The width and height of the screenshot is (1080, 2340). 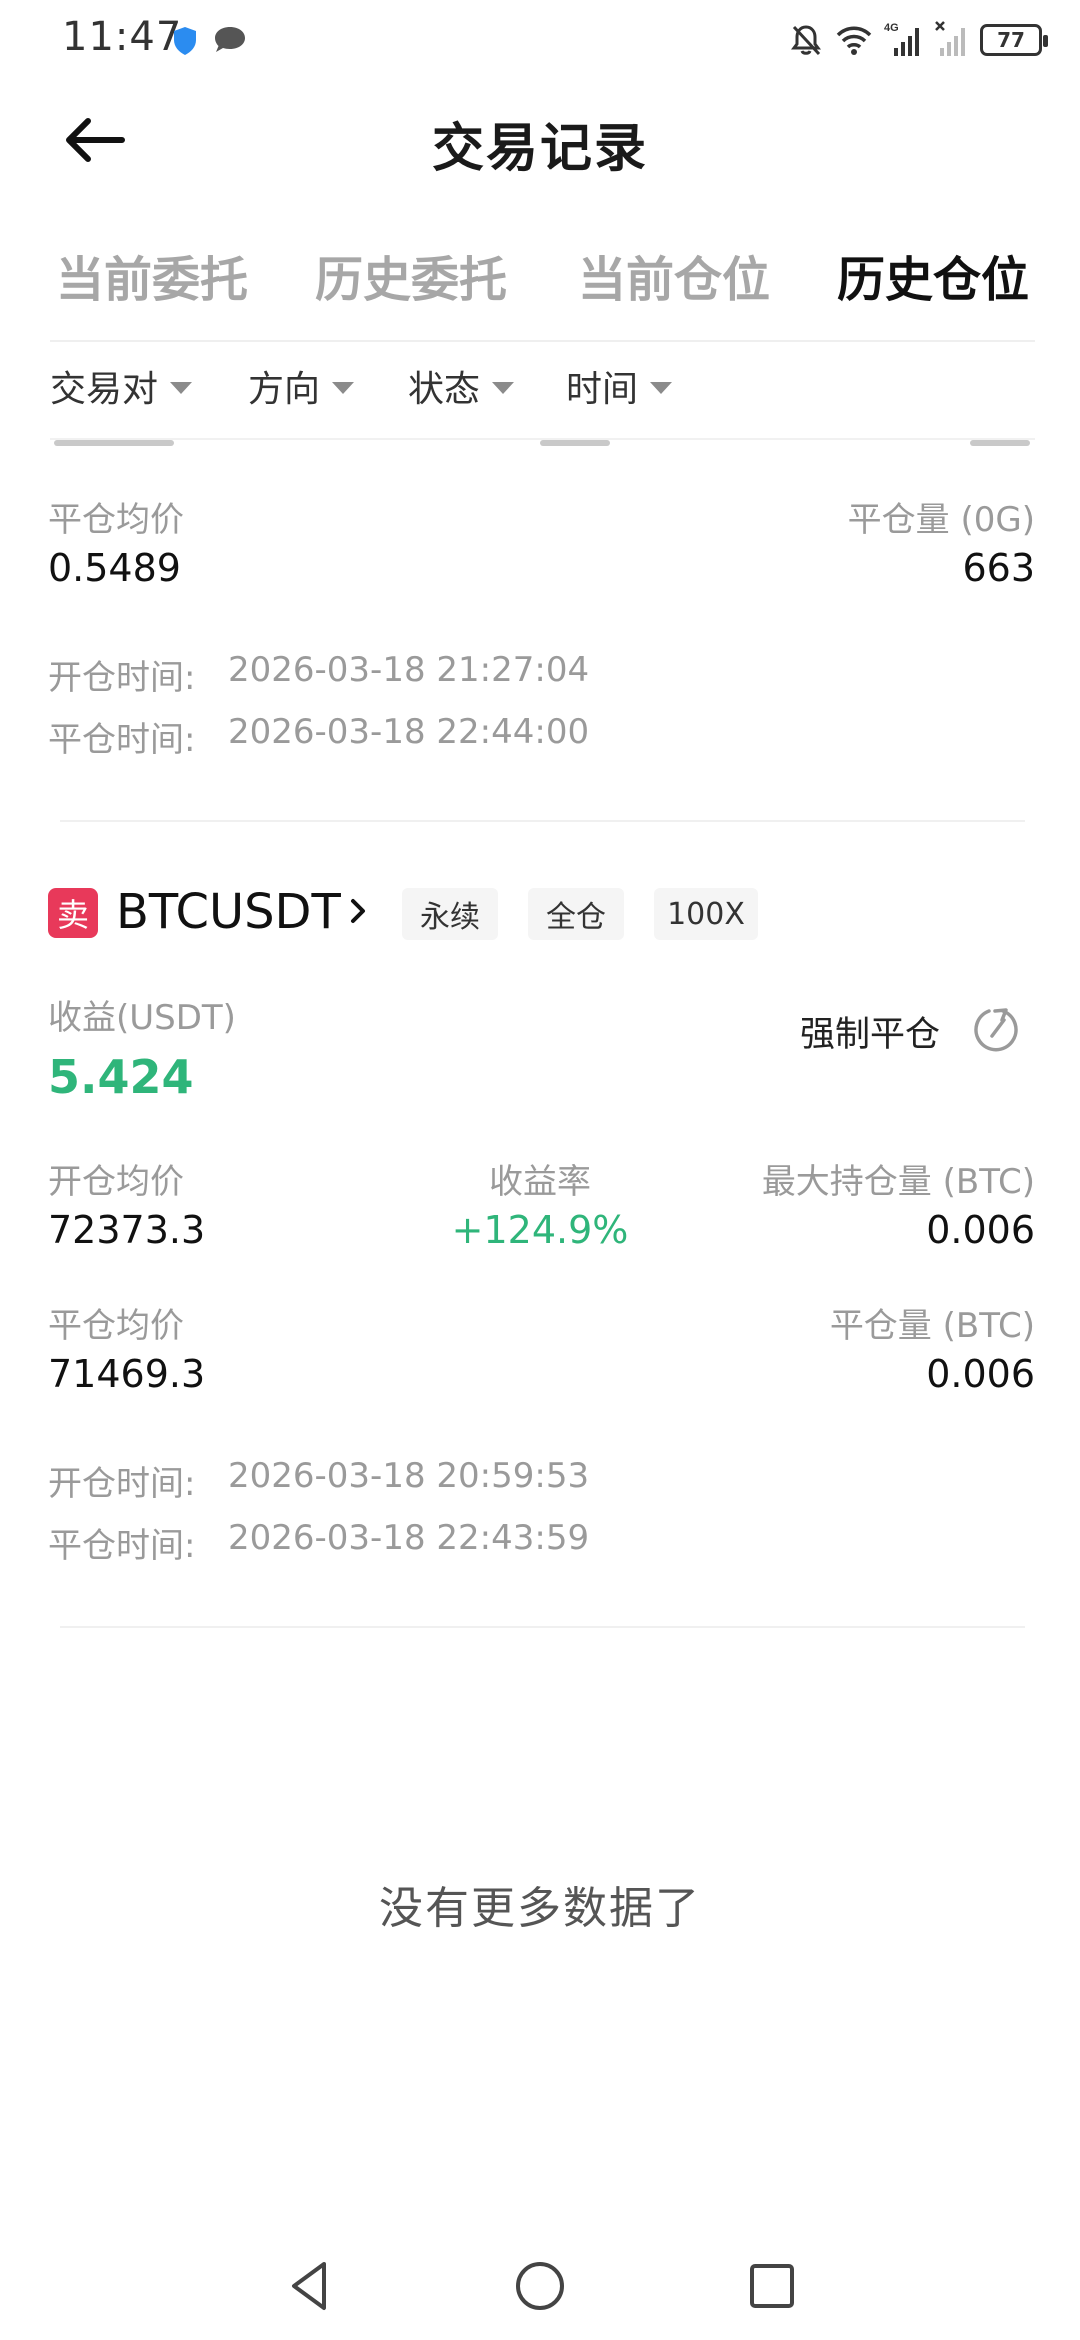 What do you see at coordinates (941, 520) in the screenshot?
I see `close-qty-label: 平仓量 (0G)` at bounding box center [941, 520].